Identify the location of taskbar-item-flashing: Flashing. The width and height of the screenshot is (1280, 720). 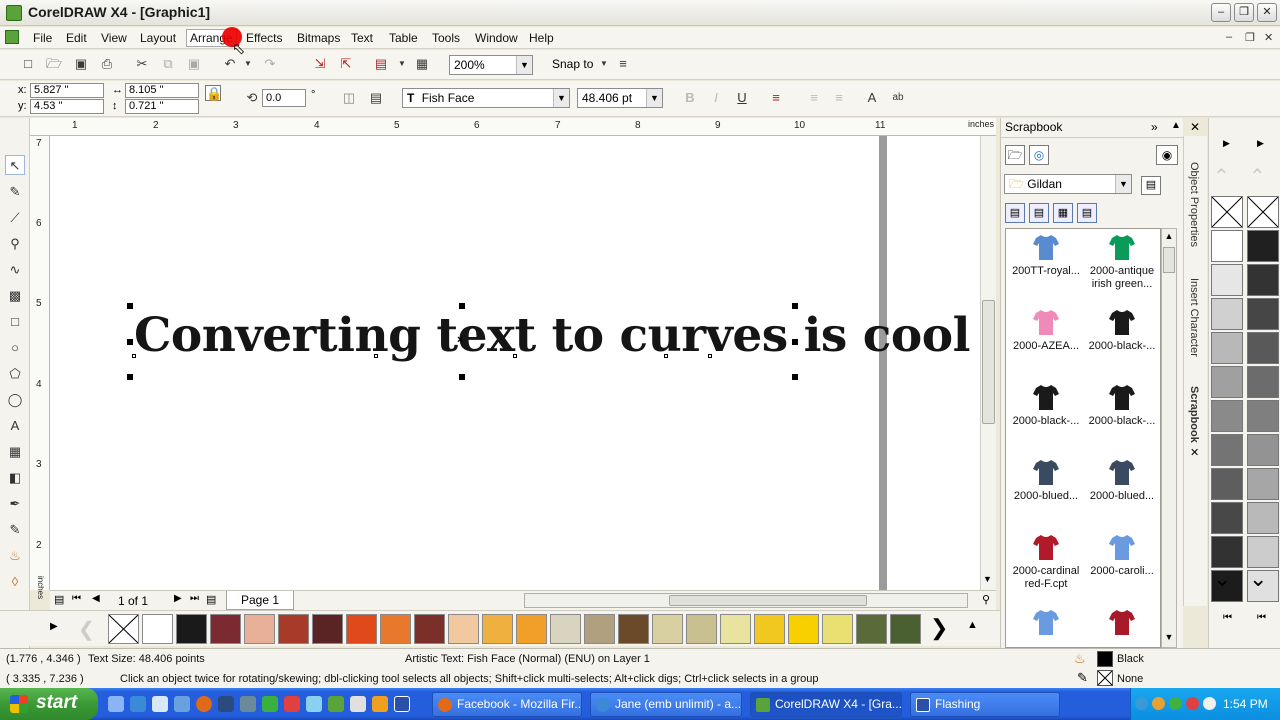
(985, 704).